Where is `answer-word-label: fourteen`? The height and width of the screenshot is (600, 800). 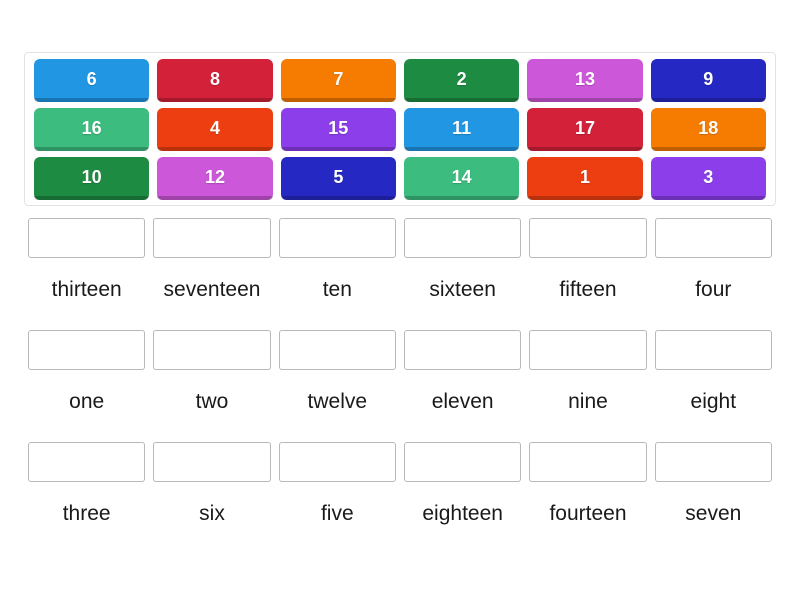
answer-word-label: fourteen is located at coordinates (588, 513).